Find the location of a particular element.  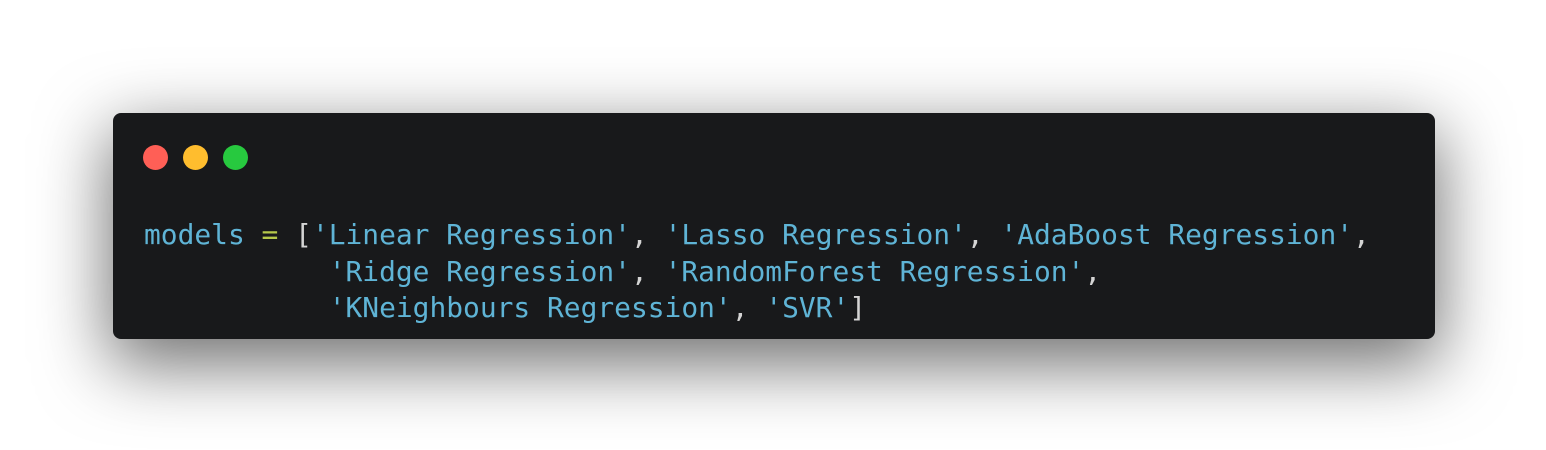

minimize-window-icon is located at coordinates (195, 157).